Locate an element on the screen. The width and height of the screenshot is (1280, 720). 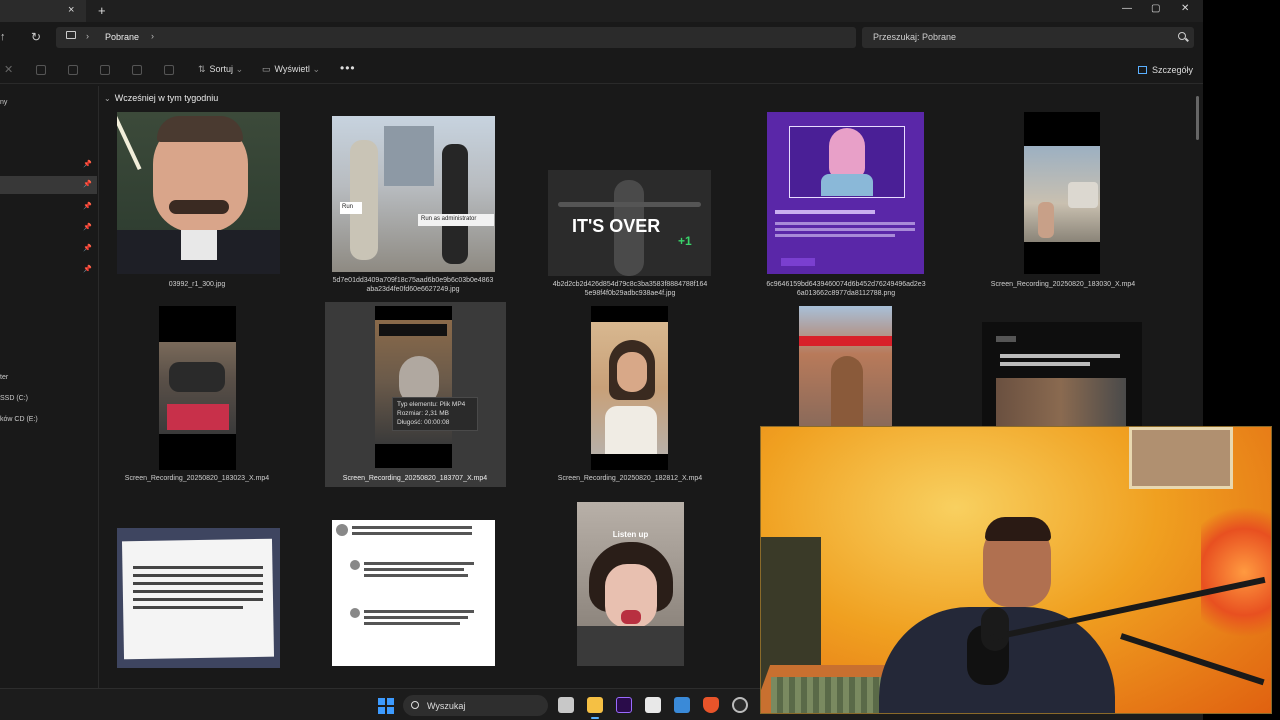
sidebar-item-pinned-4: 📌 is located at coordinates (48, 228).